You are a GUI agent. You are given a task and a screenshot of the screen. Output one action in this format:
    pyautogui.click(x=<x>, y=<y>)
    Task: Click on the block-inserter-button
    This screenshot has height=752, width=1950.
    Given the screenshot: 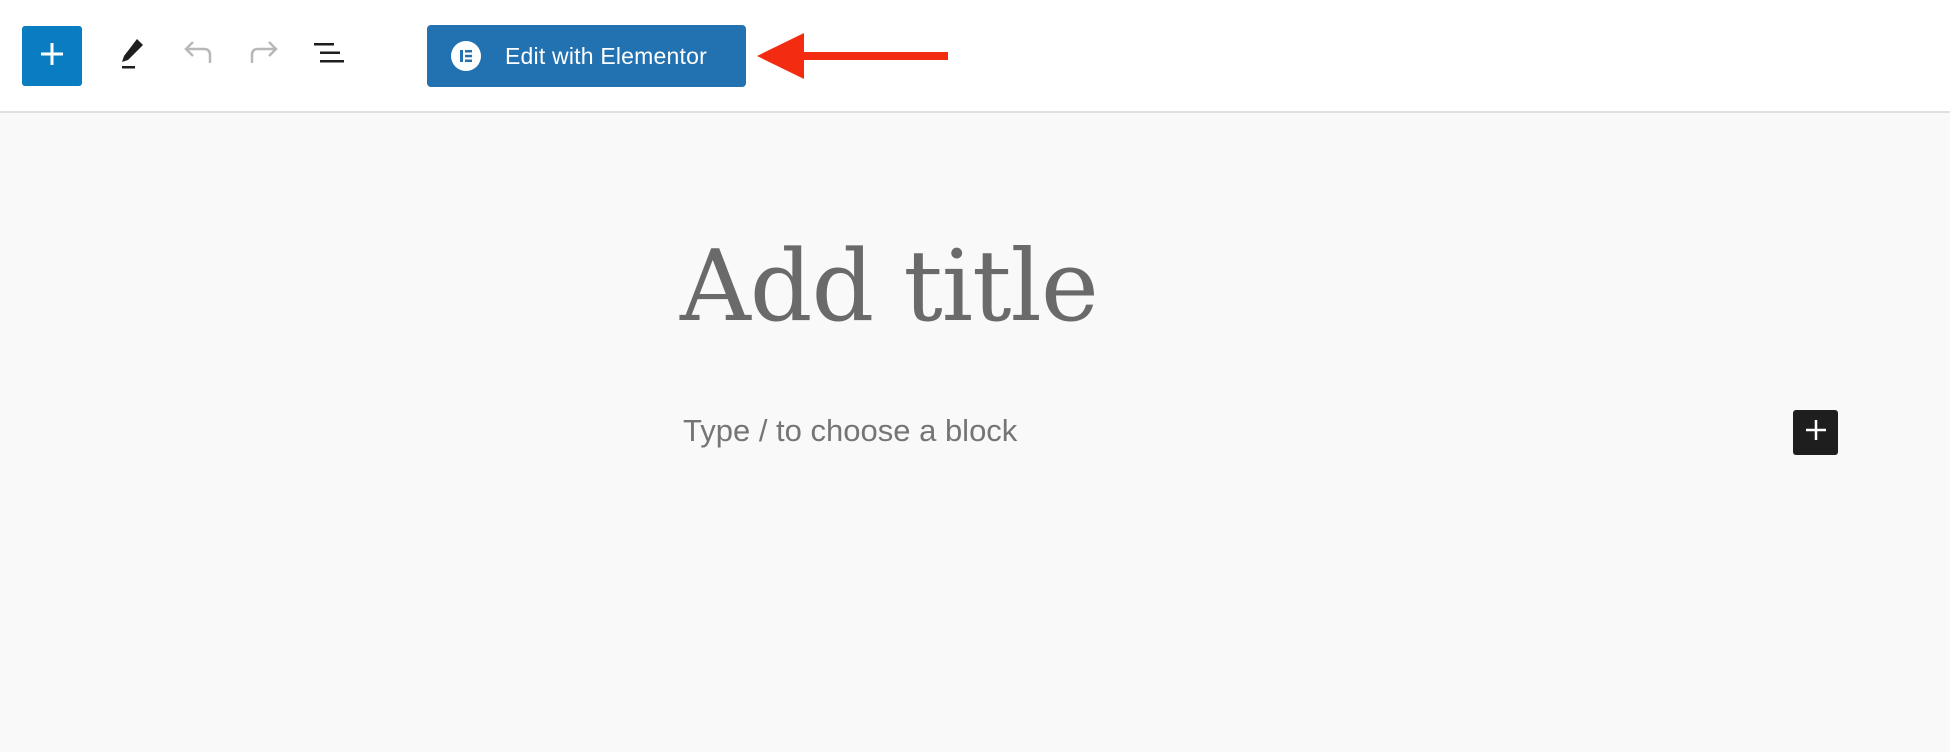 What is the action you would take?
    pyautogui.click(x=1815, y=432)
    